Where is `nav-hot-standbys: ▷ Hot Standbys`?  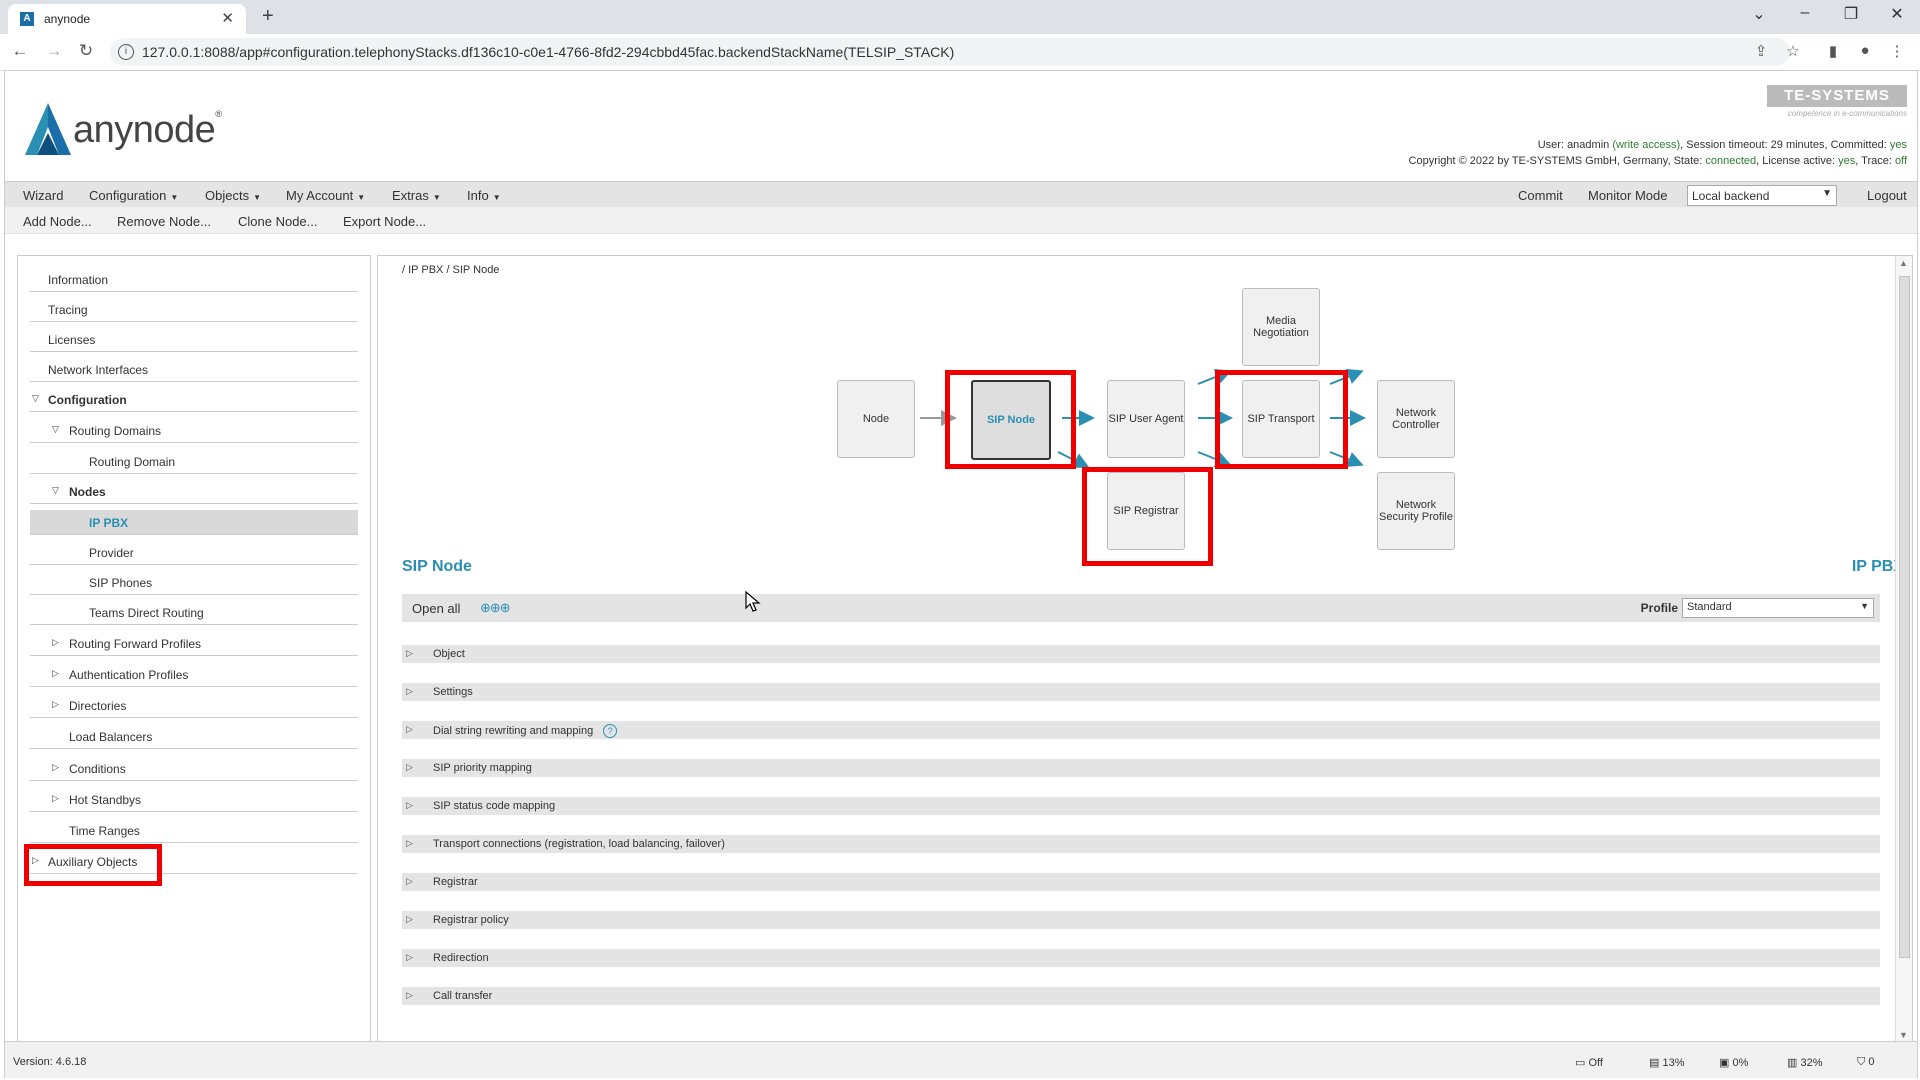
nav-hot-standbys: ▷ Hot Standbys is located at coordinates (194, 799).